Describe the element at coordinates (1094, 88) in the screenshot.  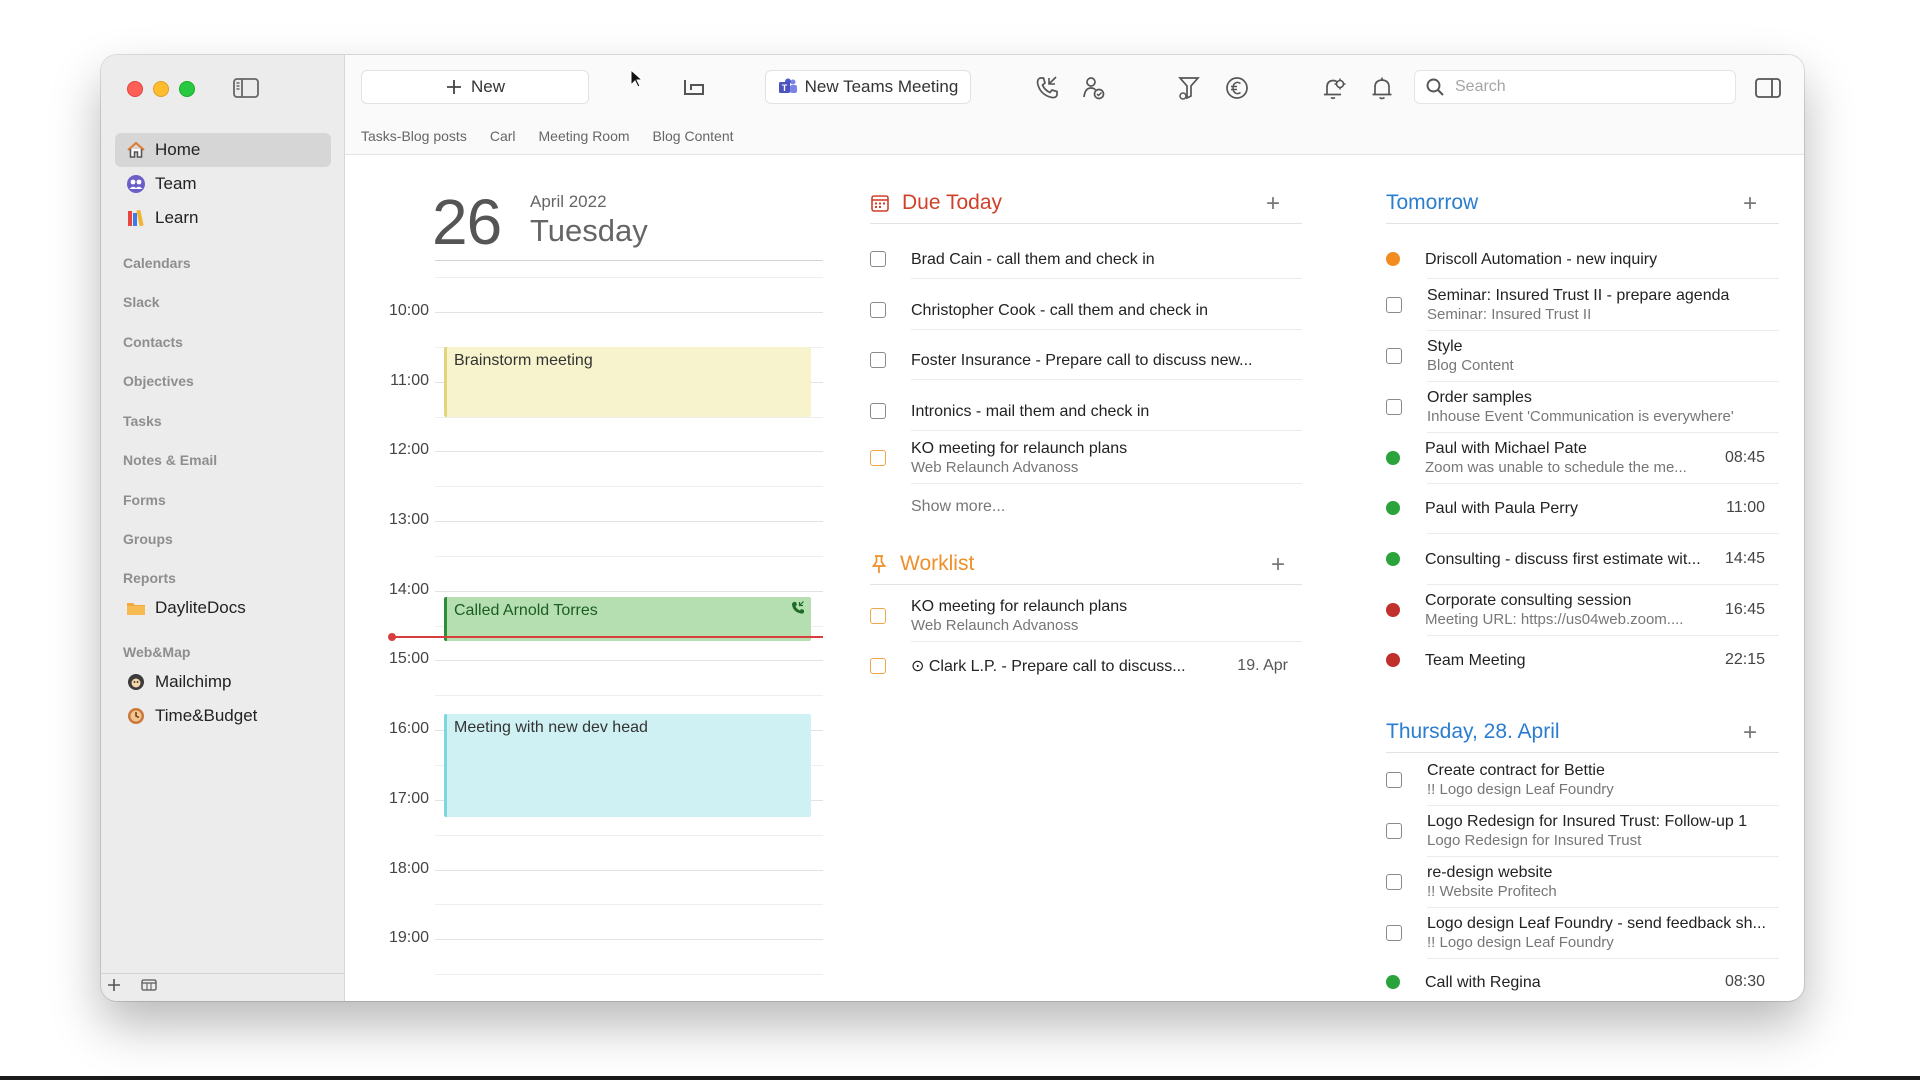
I see `person-activity-icon` at that location.